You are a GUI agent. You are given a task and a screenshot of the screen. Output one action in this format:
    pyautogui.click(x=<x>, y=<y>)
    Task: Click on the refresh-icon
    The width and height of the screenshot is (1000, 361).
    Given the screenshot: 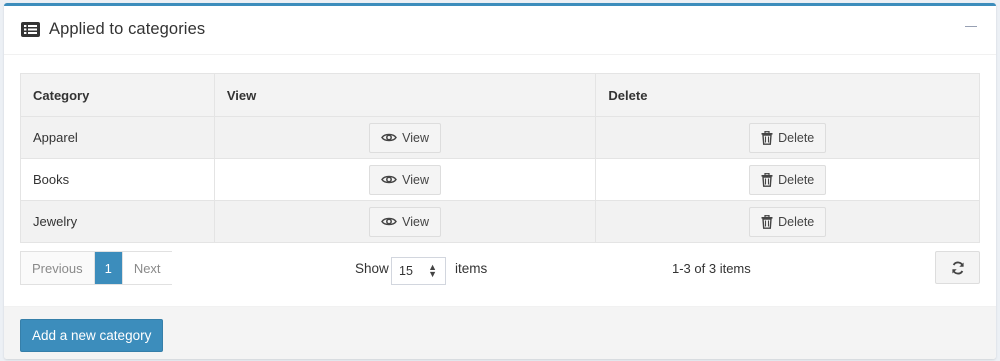 What is the action you would take?
    pyautogui.click(x=958, y=268)
    